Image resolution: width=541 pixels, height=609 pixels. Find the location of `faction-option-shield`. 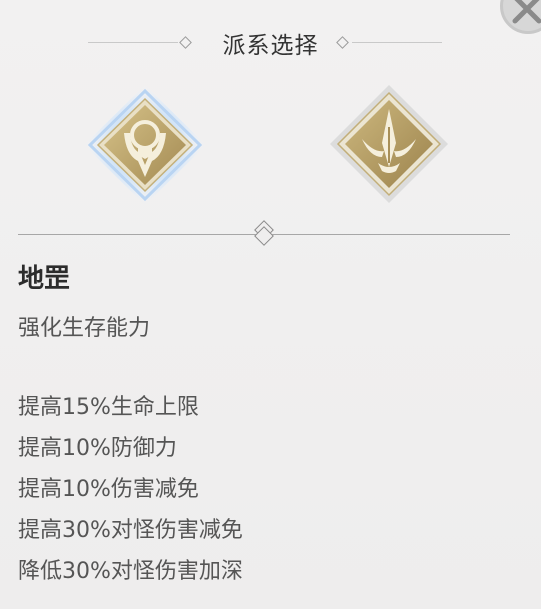

faction-option-shield is located at coordinates (145, 145).